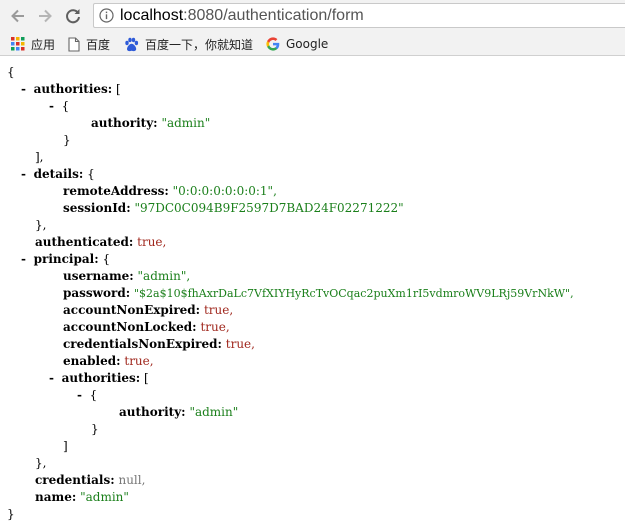  I want to click on json-root-close: }, so click(11, 514).